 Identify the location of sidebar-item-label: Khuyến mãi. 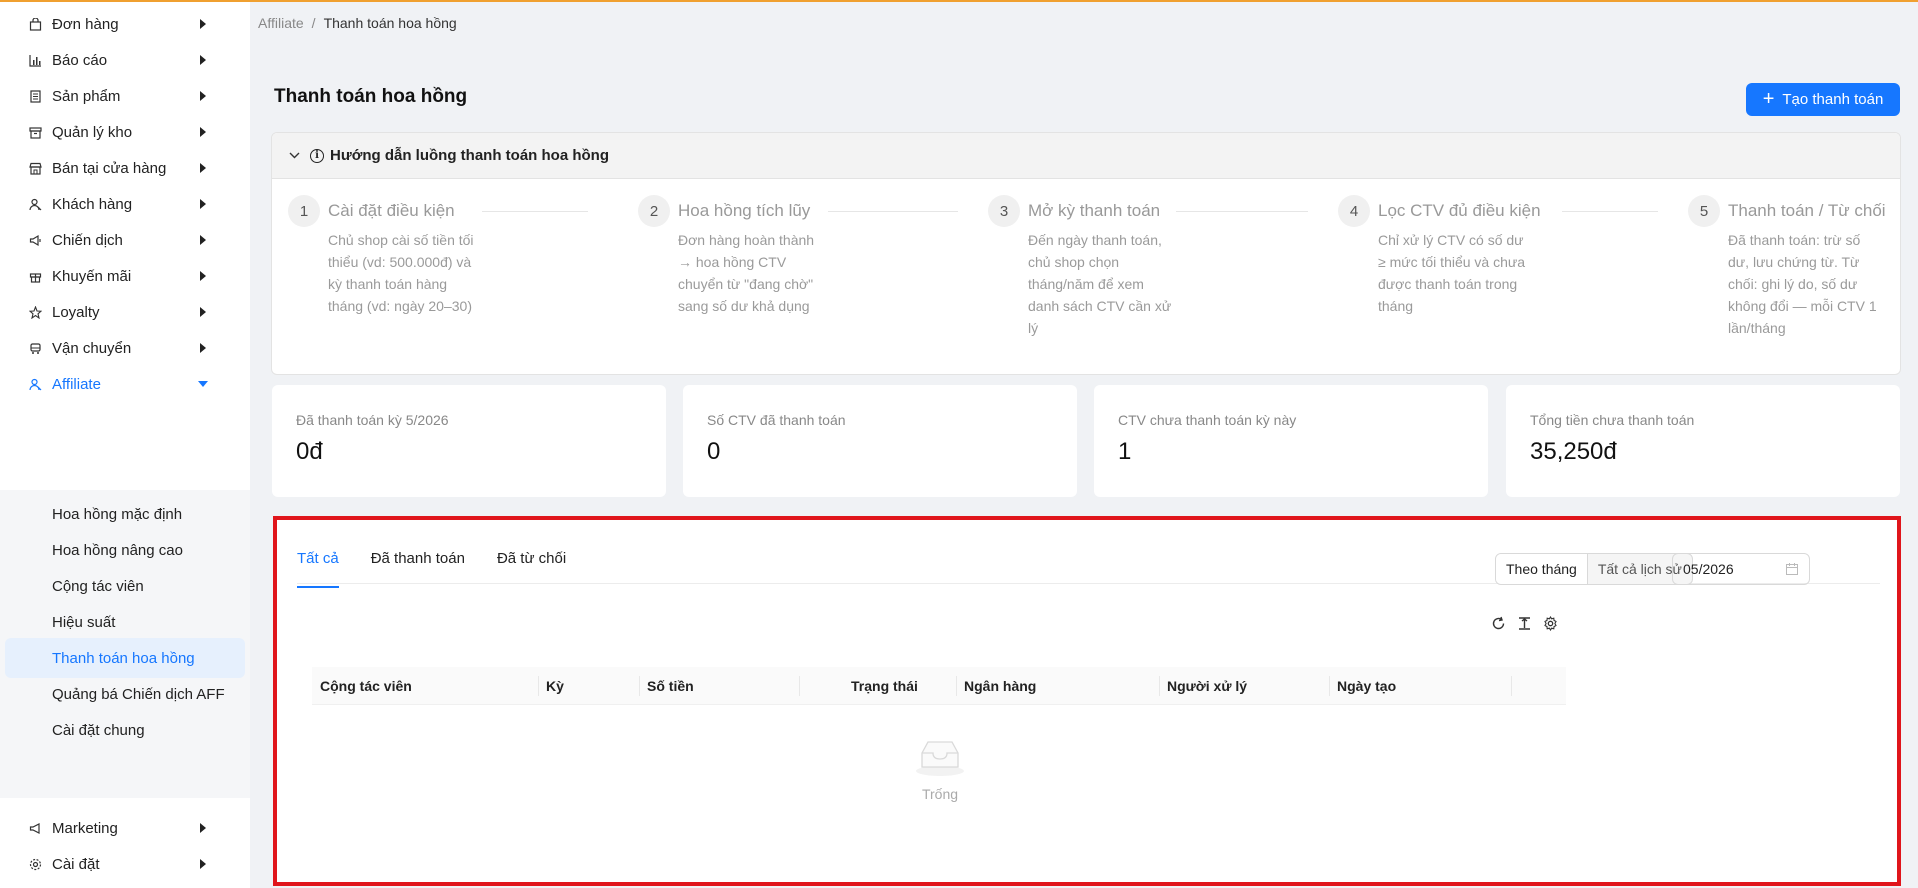
(92, 276).